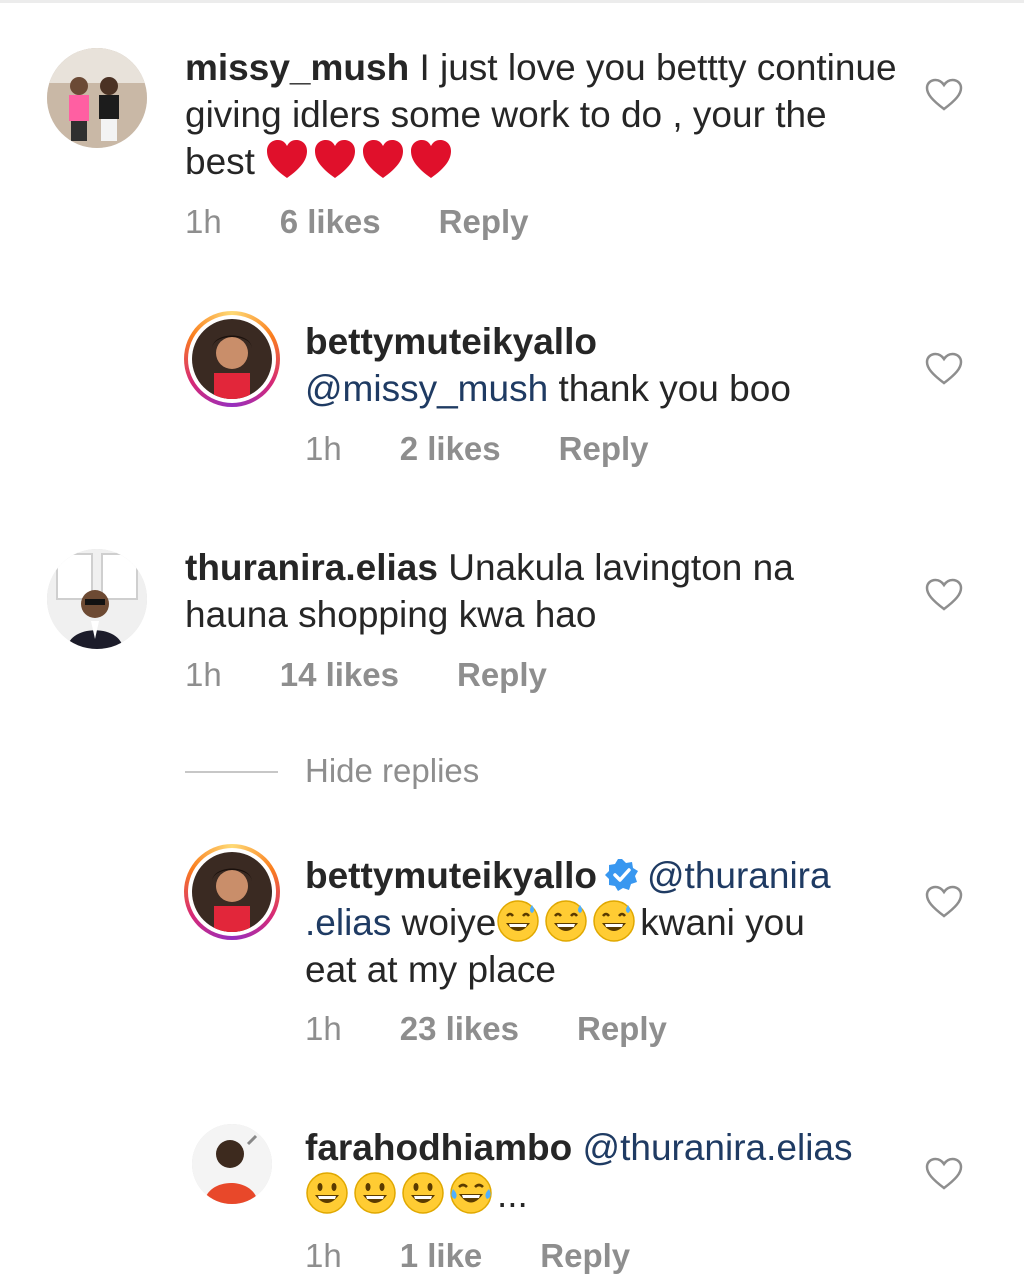 The image size is (1024, 1280). Describe the element at coordinates (449, 922) in the screenshot. I see `comment-body: woiye` at that location.